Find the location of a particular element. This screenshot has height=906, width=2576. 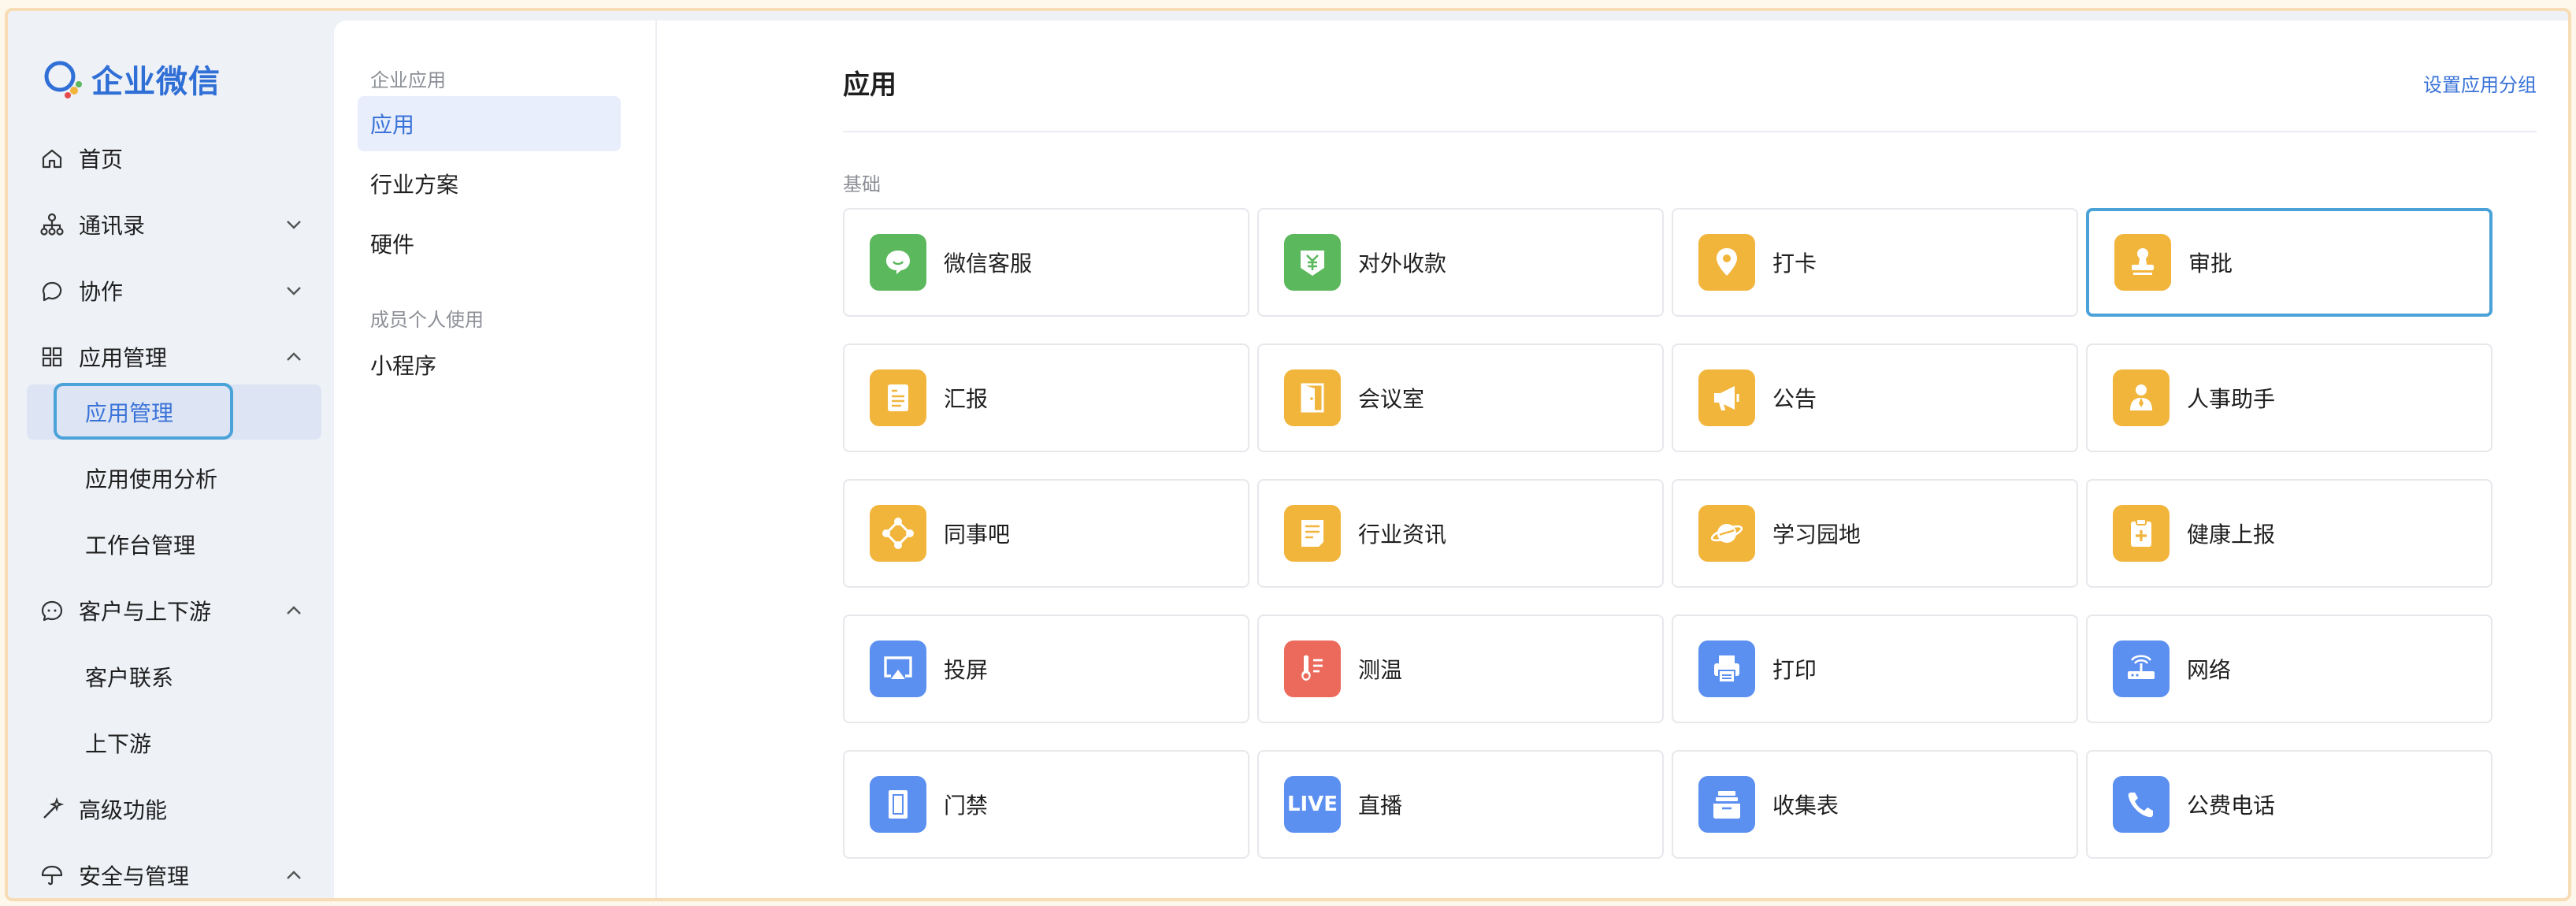

nav-sub-customer-contact: 客户联系 is located at coordinates (174, 677).